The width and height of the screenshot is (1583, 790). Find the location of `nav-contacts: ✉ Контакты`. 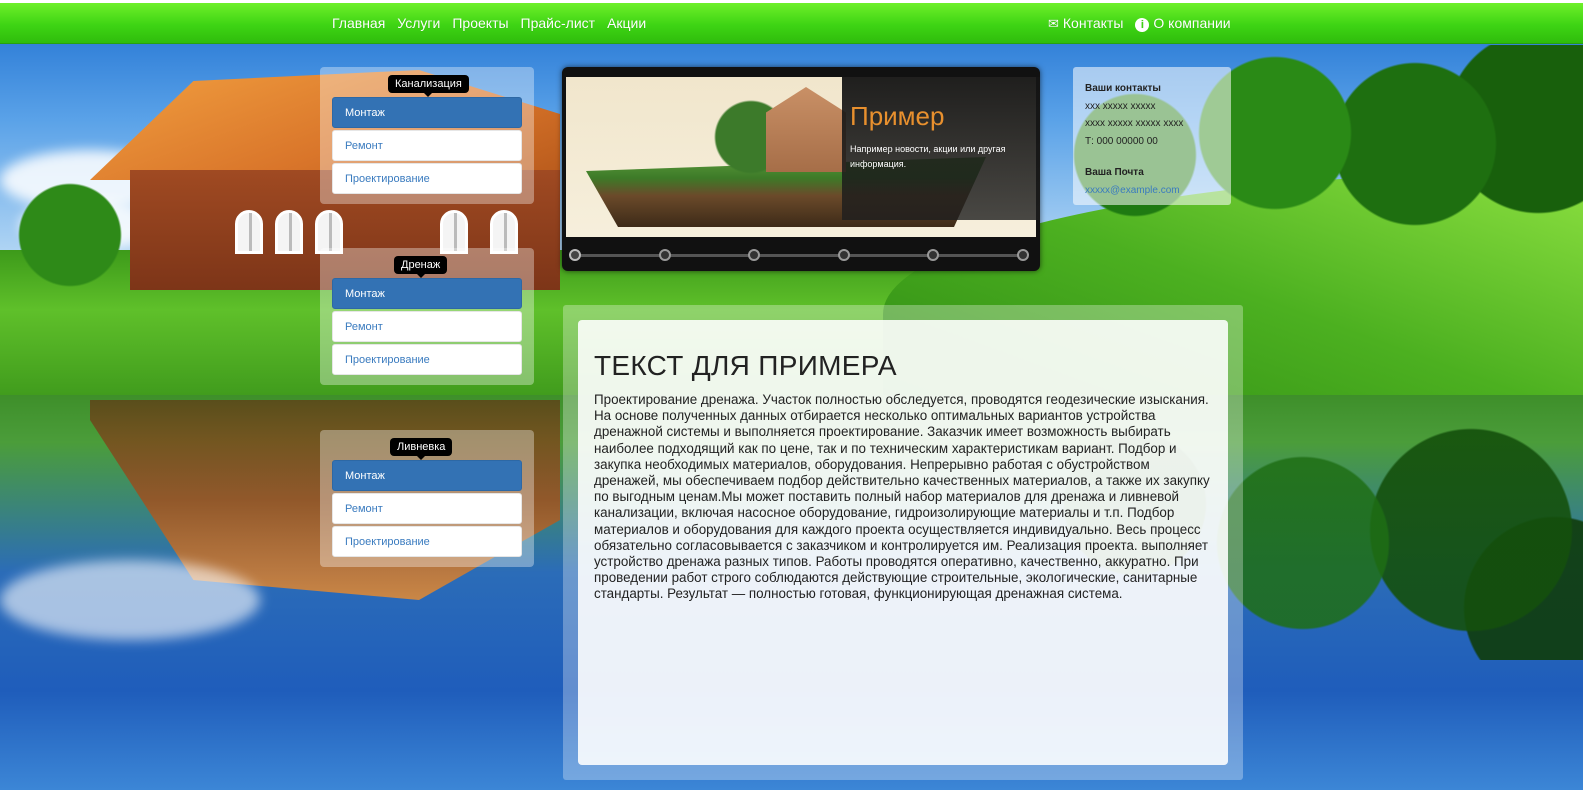

nav-contacts: ✉ Контакты is located at coordinates (1085, 23).